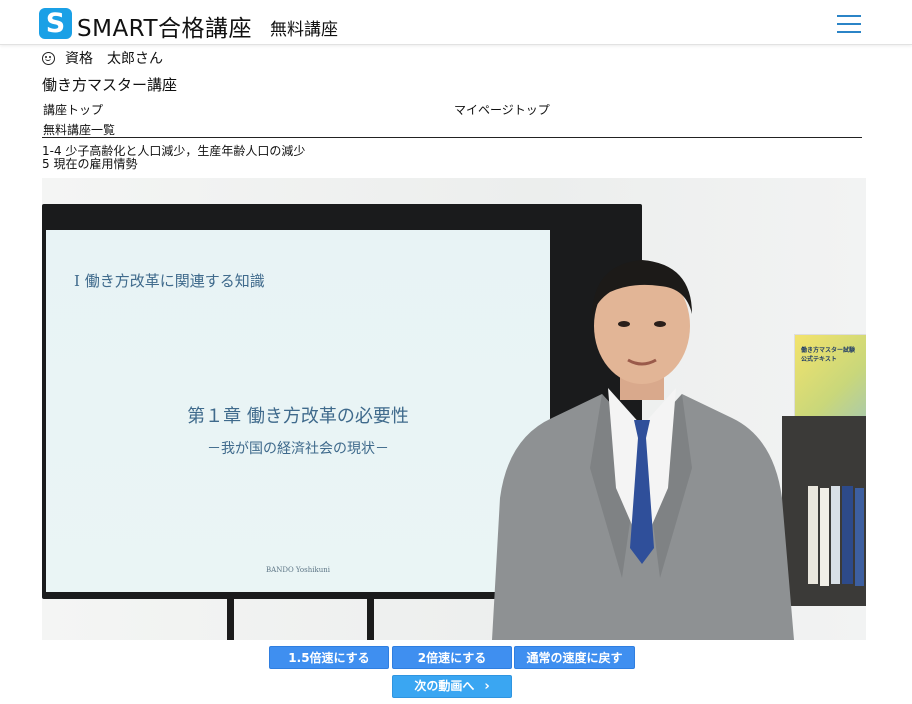 This screenshot has width=912, height=704. I want to click on next-video-label: 次の動画へ, so click(444, 686).